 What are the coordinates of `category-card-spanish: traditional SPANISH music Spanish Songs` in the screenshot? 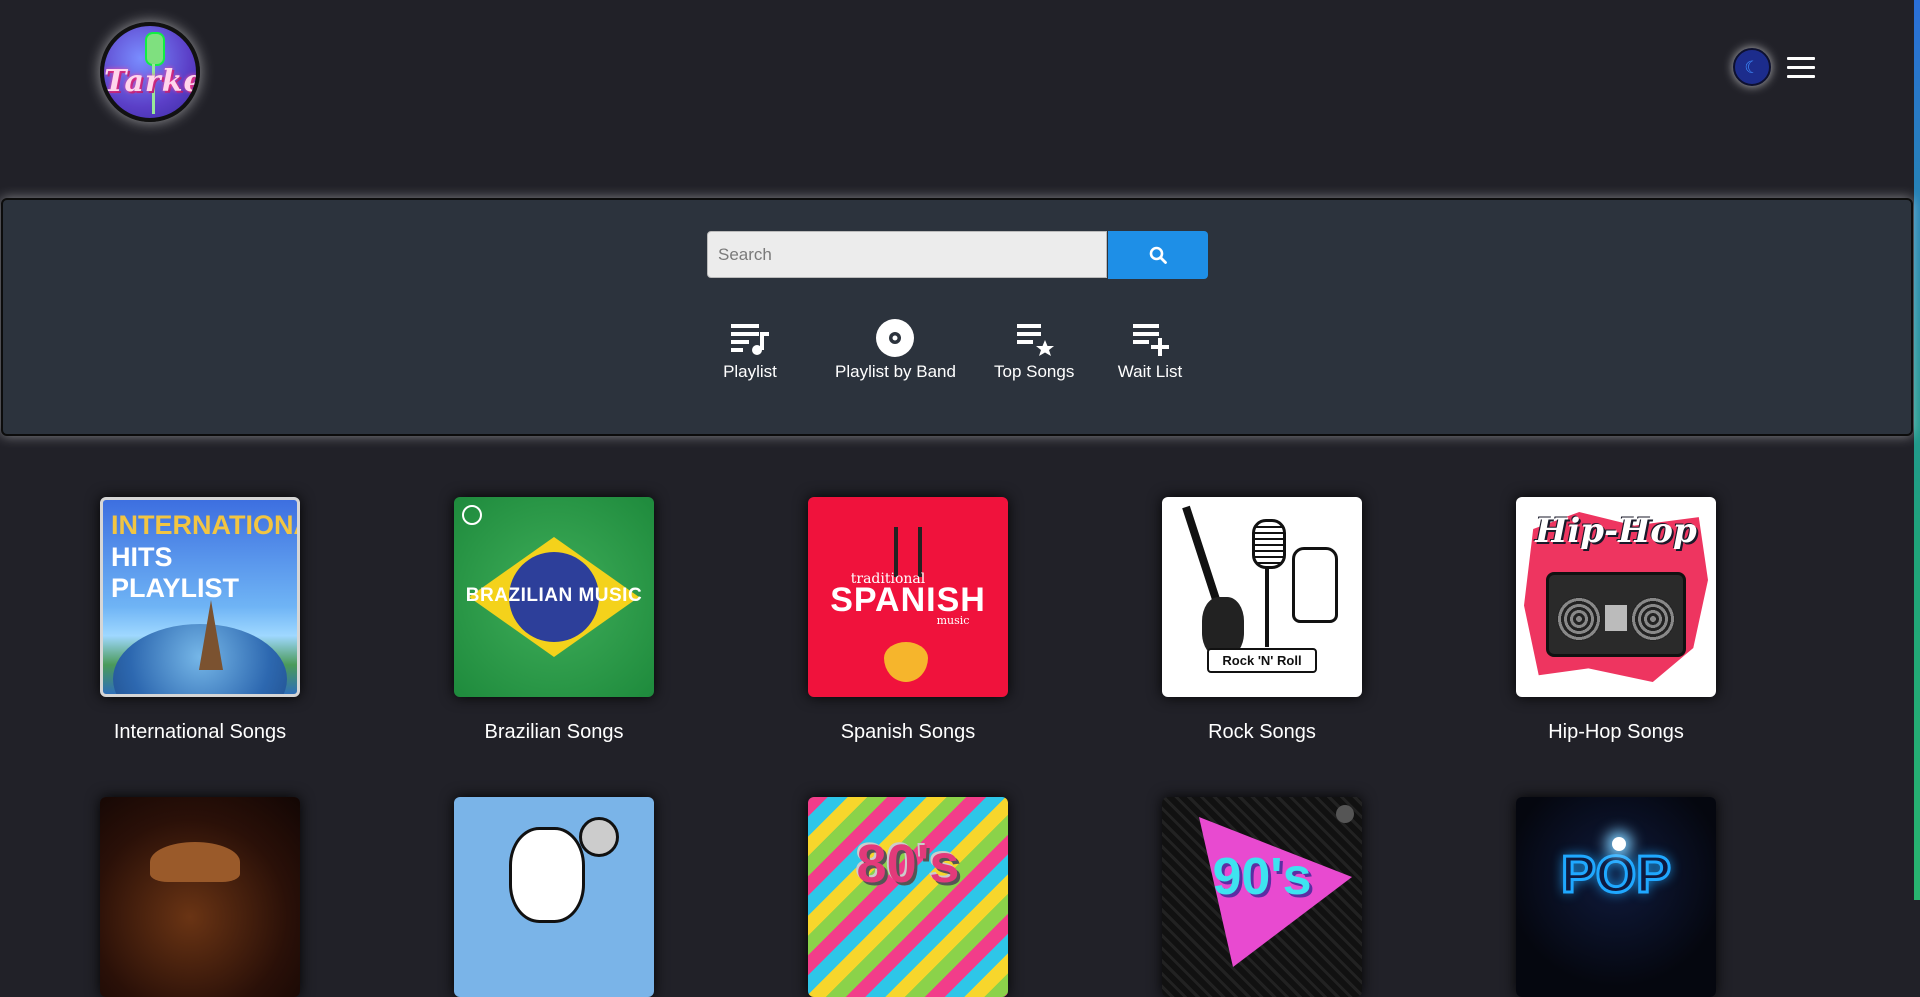 It's located at (908, 620).